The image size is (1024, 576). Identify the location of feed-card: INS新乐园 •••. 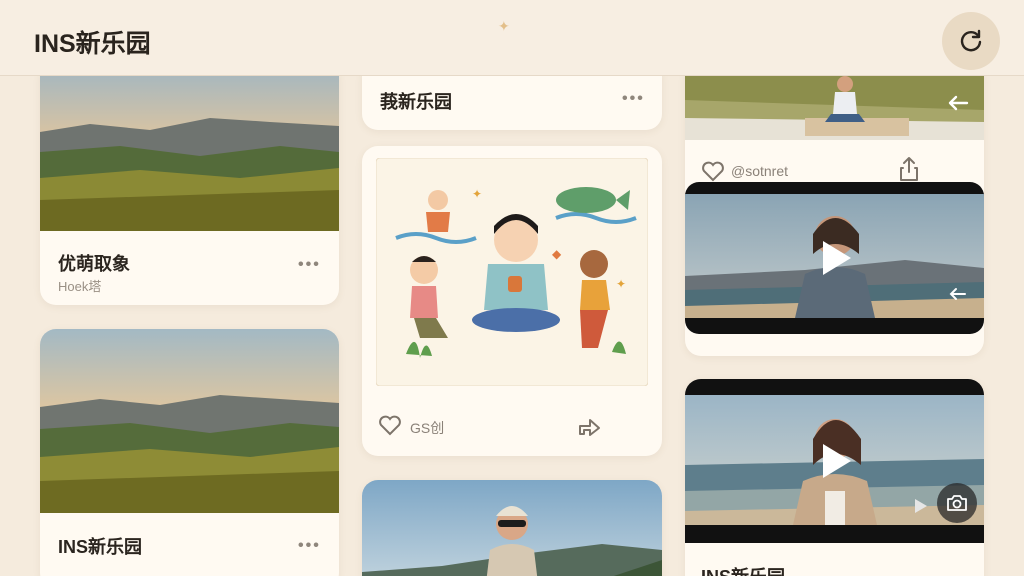
(189, 452).